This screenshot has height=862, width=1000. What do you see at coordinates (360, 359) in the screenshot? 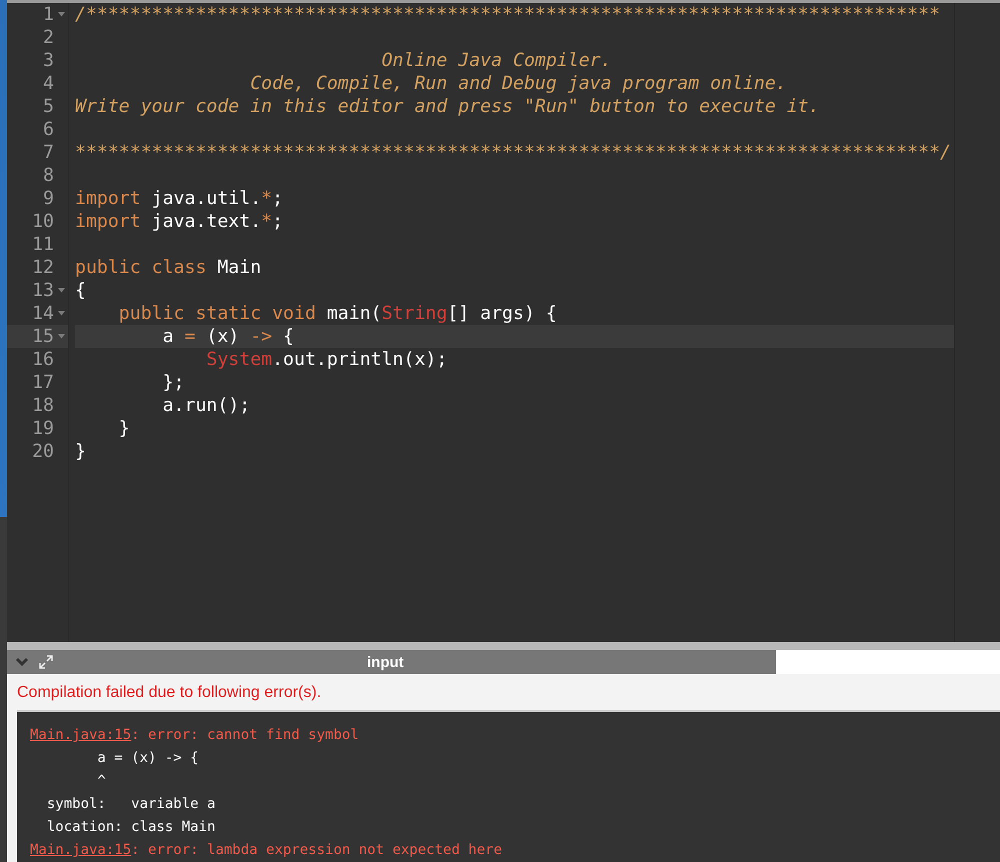
I see `code-token: .out.println(x);` at bounding box center [360, 359].